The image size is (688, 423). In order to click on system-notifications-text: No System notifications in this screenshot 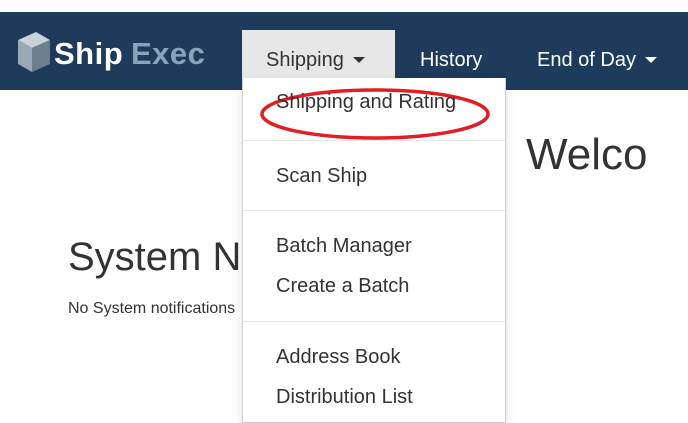, I will do `click(152, 308)`.